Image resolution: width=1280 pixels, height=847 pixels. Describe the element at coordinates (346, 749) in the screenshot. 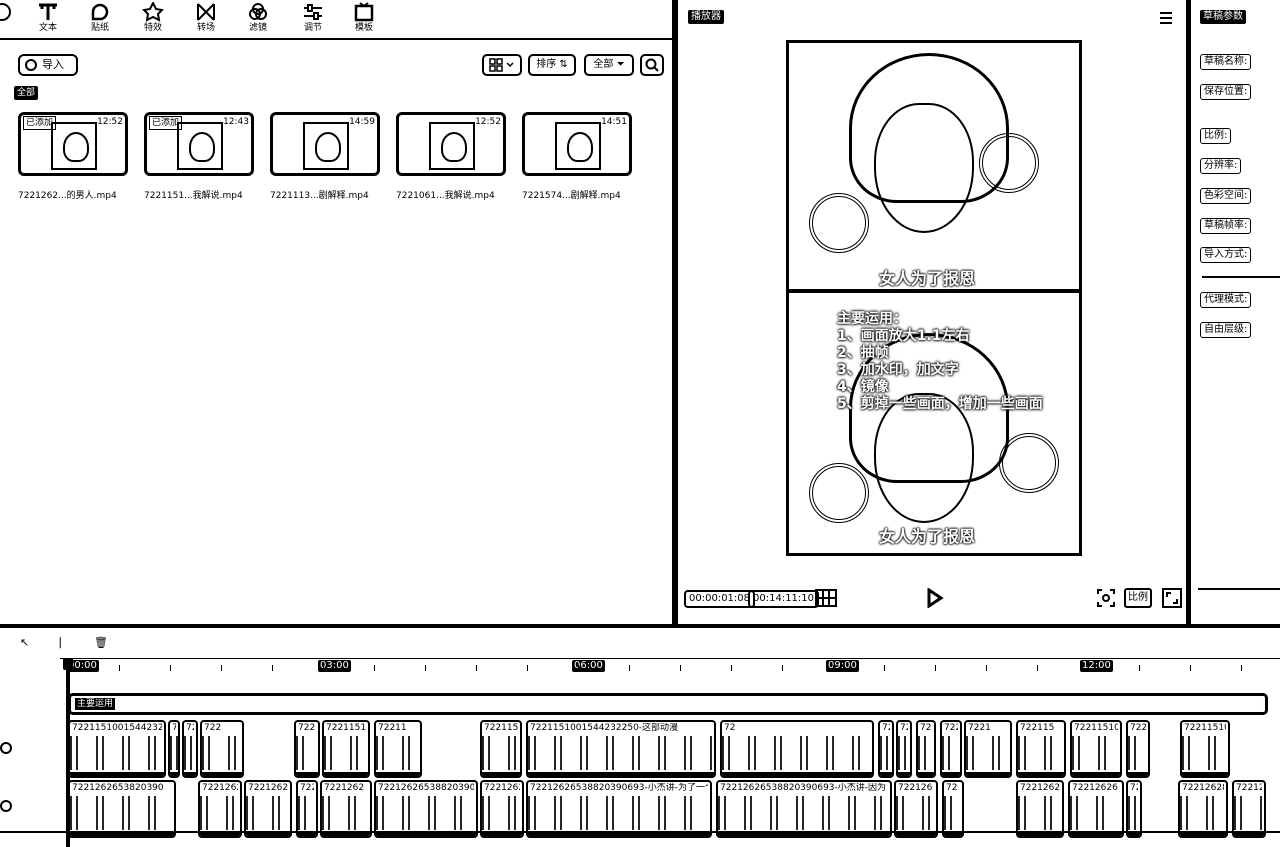

I see `timeline-clip: 72211511` at that location.